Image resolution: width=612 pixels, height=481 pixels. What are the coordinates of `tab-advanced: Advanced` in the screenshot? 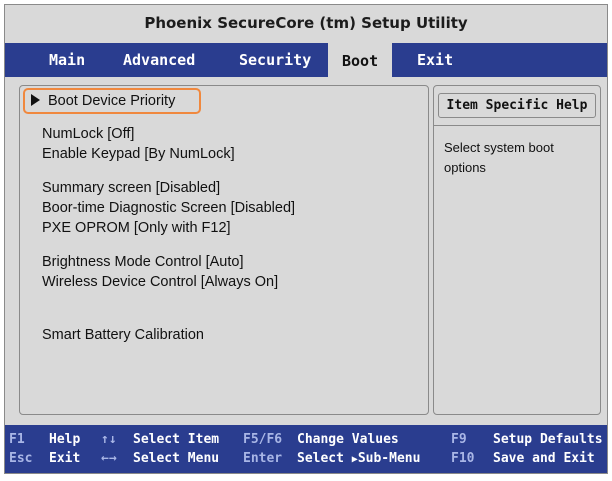 It's located at (159, 60).